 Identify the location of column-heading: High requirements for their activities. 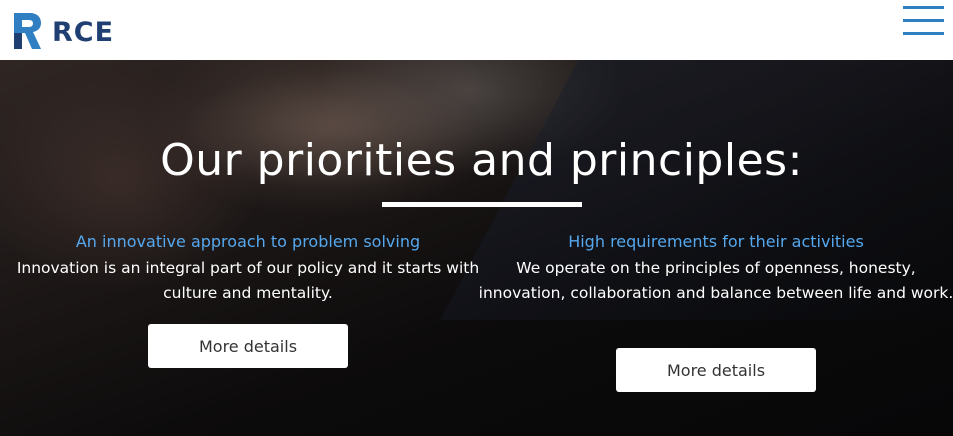
(716, 241).